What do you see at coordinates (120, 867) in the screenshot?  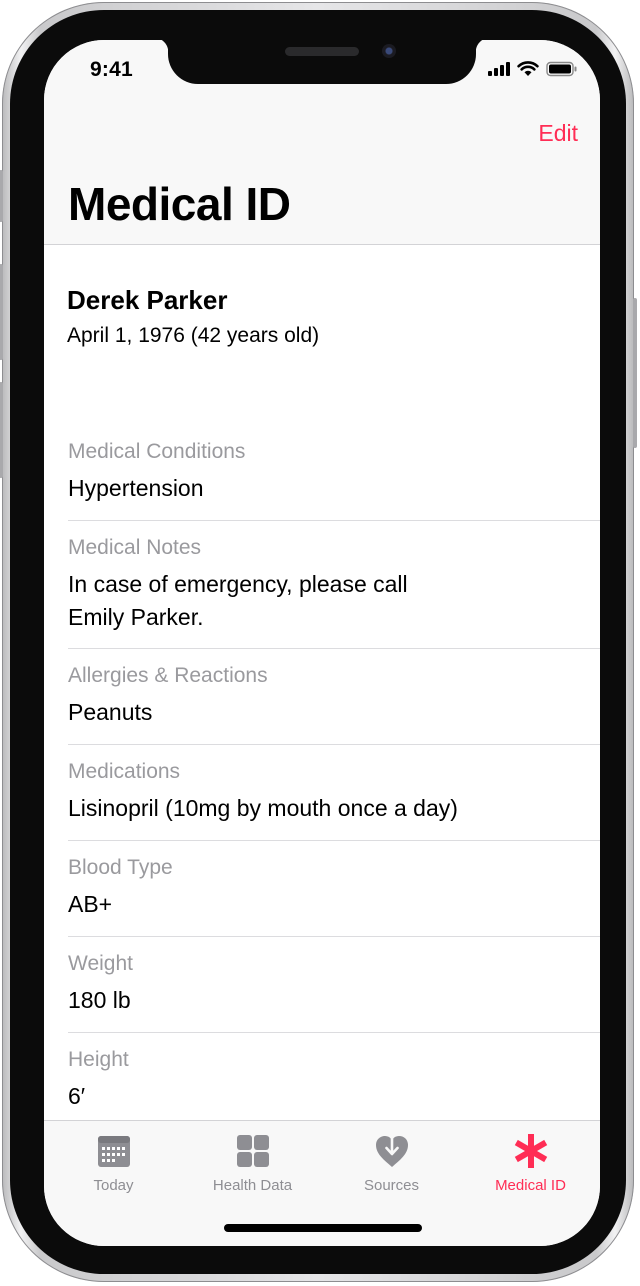 I see `field-label: Blood Type` at bounding box center [120, 867].